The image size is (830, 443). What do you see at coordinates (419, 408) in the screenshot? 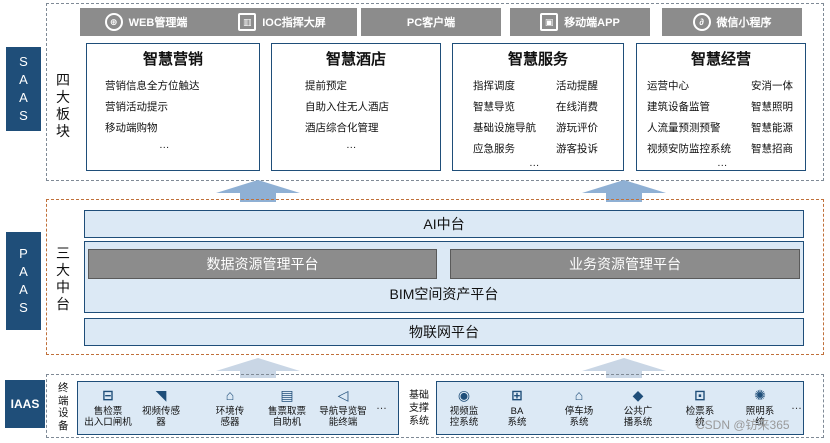
I see `infra-label: 基础 支撑 系统` at bounding box center [419, 408].